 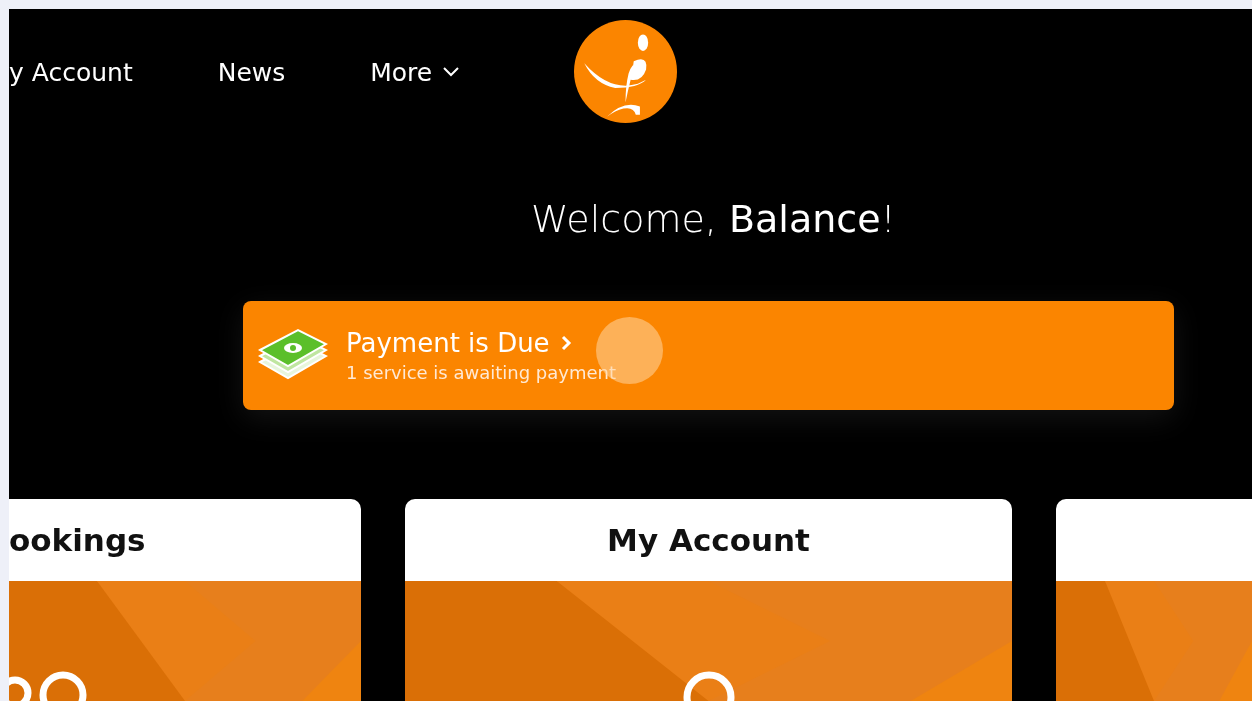 What do you see at coordinates (415, 72) in the screenshot?
I see `nav-link: More` at bounding box center [415, 72].